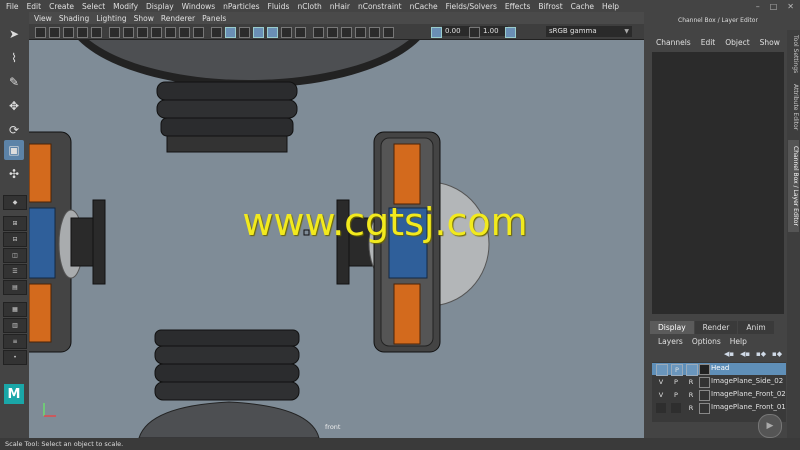 The image size is (800, 450). What do you see at coordinates (716, 327) in the screenshot?
I see `tab-render: Render` at bounding box center [716, 327].